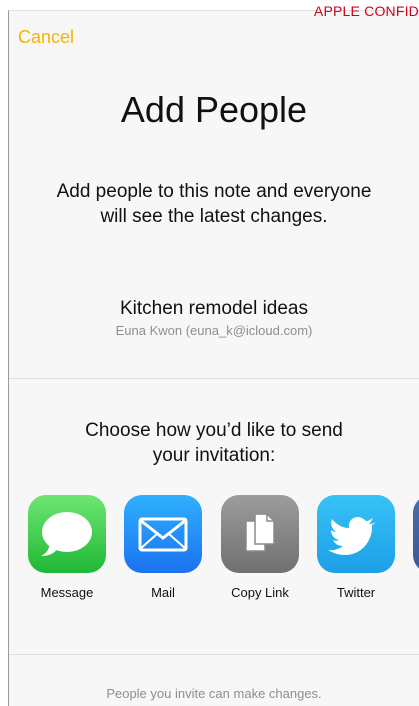 Image resolution: width=419 pixels, height=706 pixels. What do you see at coordinates (214, 308) in the screenshot?
I see `note-title: Kitchen remodel ideas` at bounding box center [214, 308].